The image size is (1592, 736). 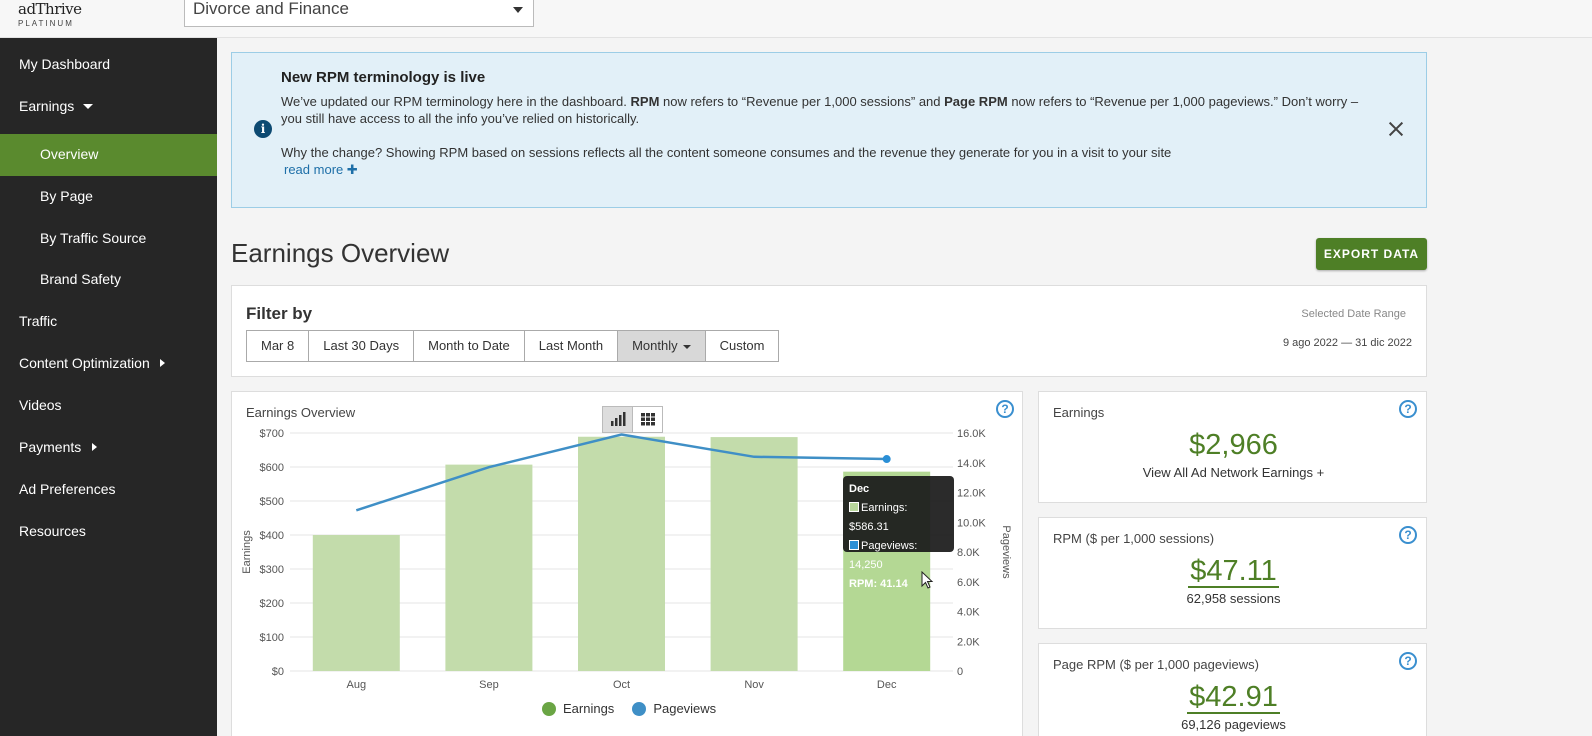 I want to click on filter-custom-button: Custom, so click(x=742, y=346).